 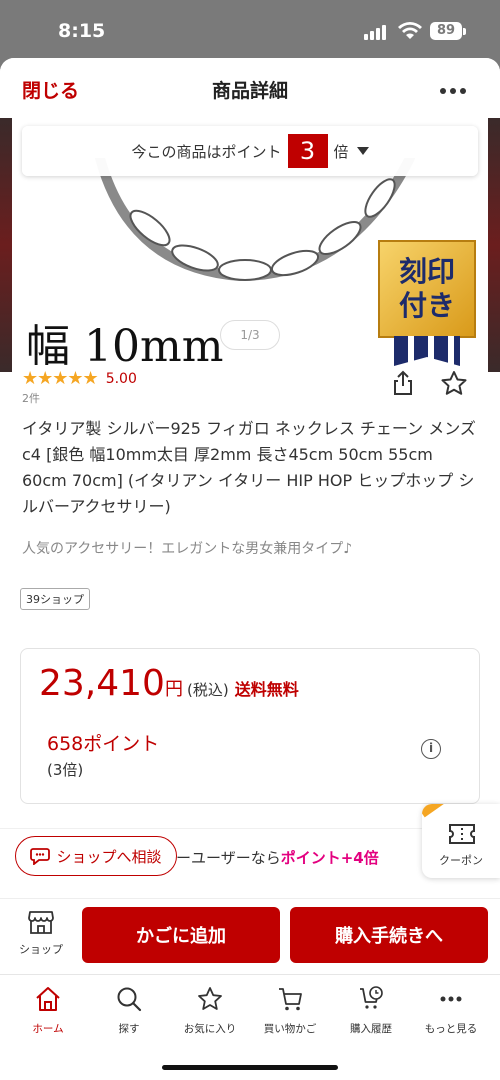 What do you see at coordinates (426, 271) in the screenshot?
I see `badge-line-1: 刻印` at bounding box center [426, 271].